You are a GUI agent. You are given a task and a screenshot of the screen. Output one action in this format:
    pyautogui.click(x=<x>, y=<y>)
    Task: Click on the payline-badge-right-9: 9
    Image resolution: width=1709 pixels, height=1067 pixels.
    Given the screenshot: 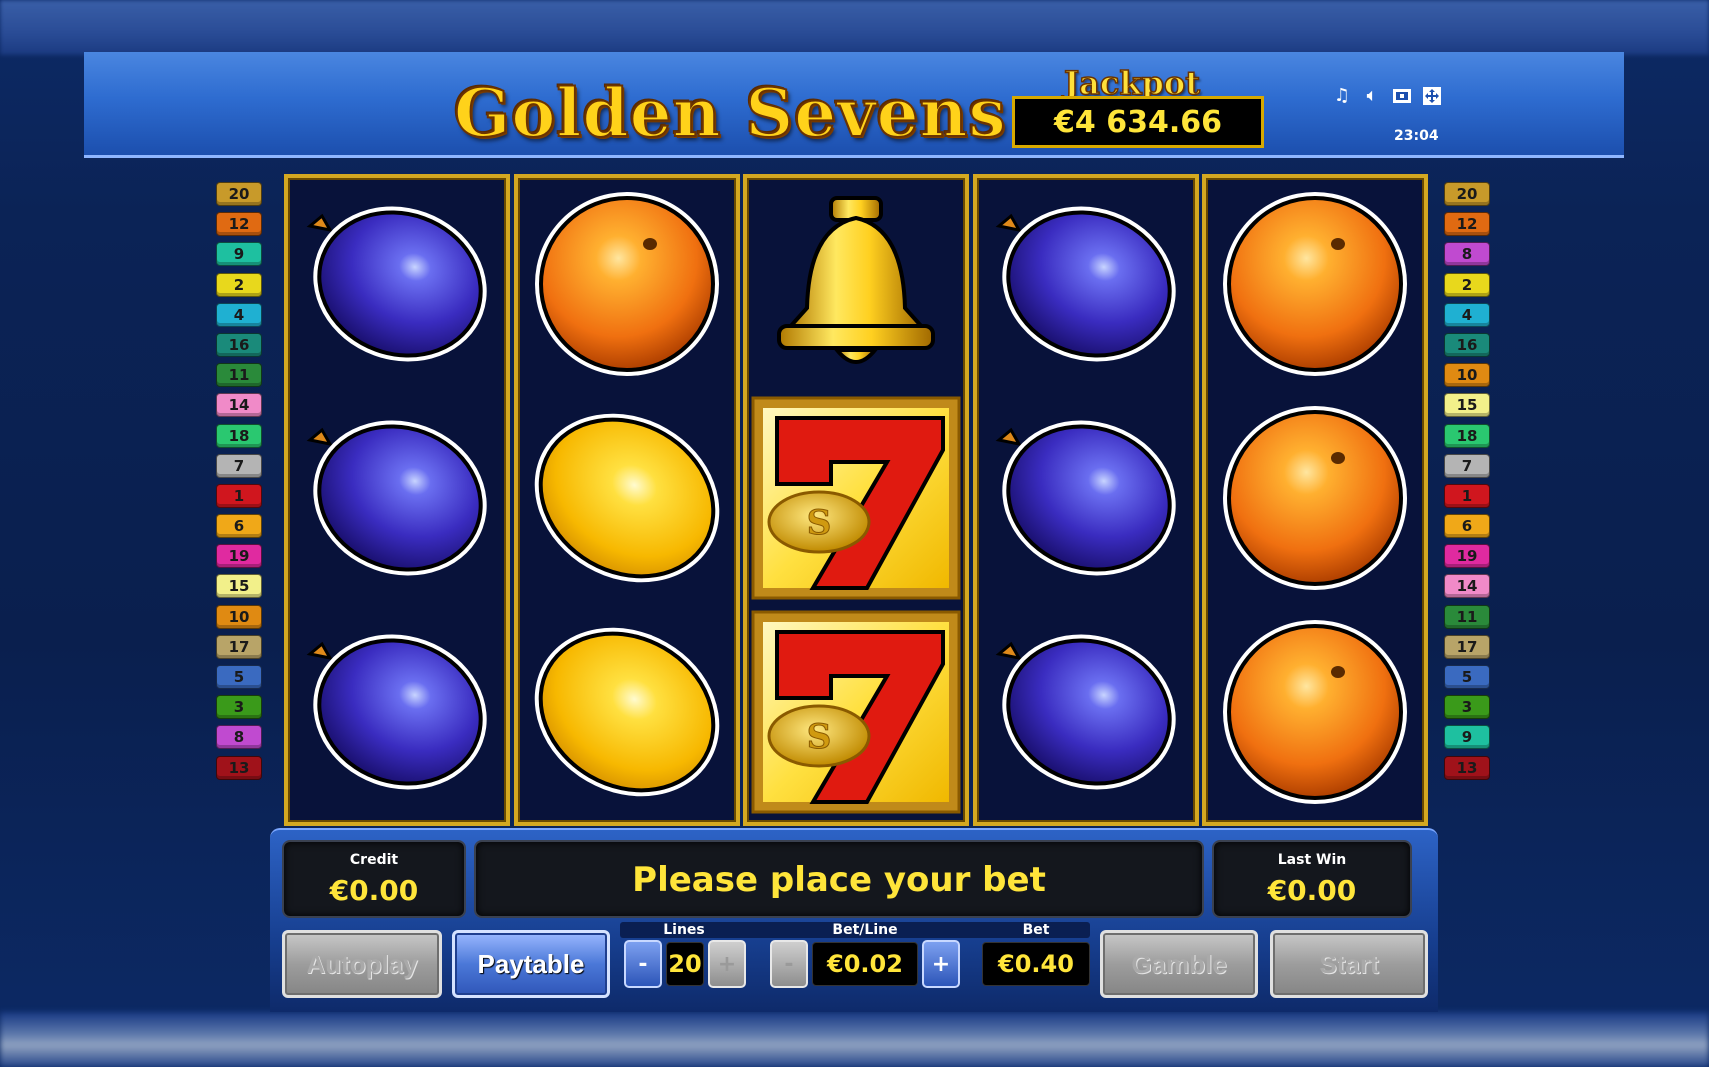 What is the action you would take?
    pyautogui.click(x=1467, y=737)
    